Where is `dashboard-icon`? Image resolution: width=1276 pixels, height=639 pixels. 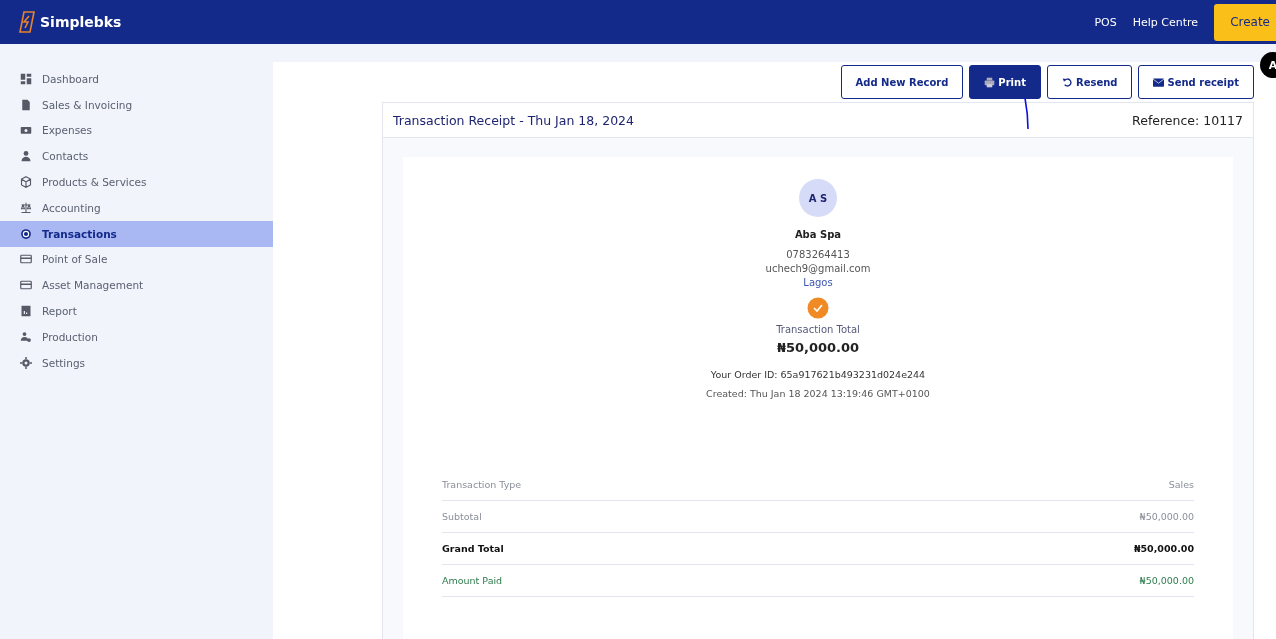
dashboard-icon is located at coordinates (26, 78).